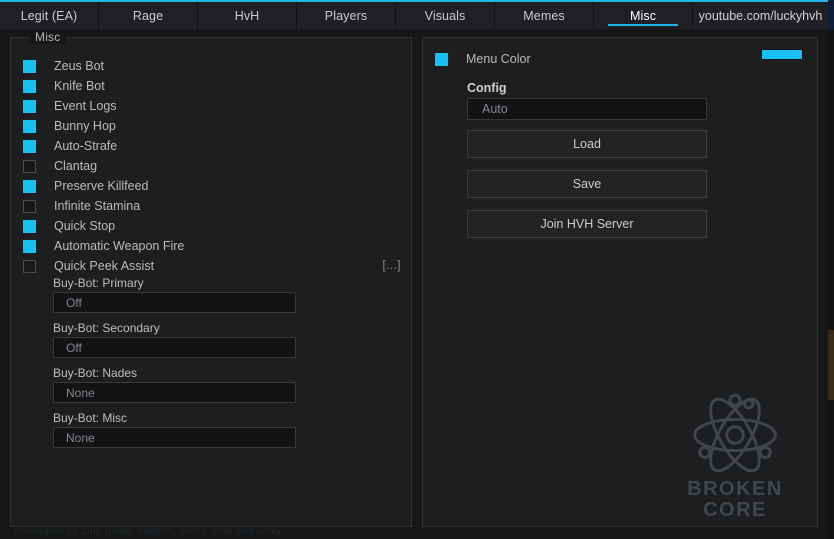 The width and height of the screenshot is (834, 539). I want to click on tab-label: Rage, so click(148, 15).